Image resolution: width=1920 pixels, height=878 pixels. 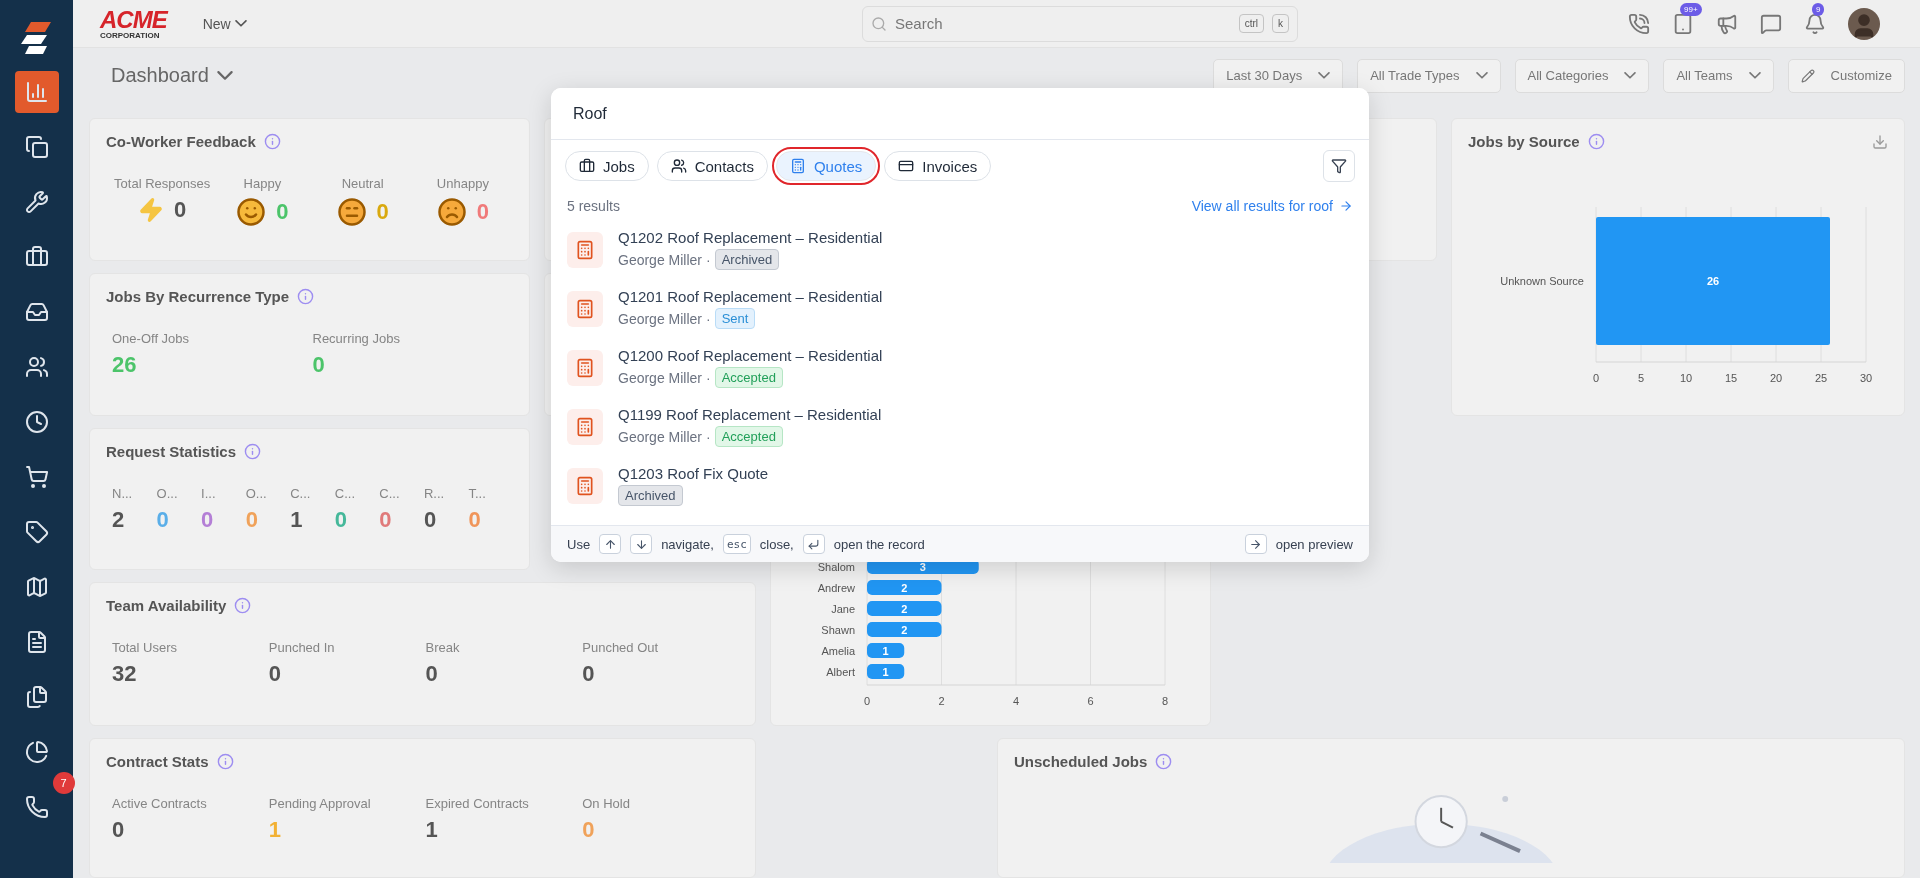 What do you see at coordinates (1815, 23) in the screenshot?
I see `bell-icon` at bounding box center [1815, 23].